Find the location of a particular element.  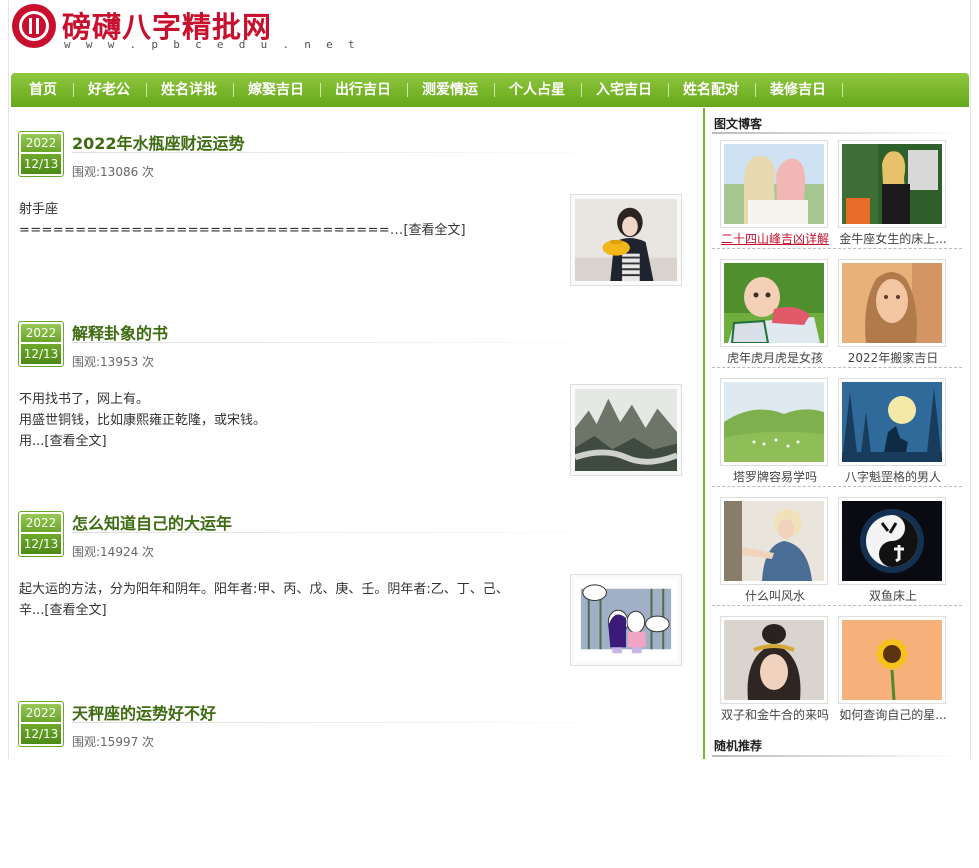

sidebar-card: 2022年搬家吉日 is located at coordinates (893, 315).